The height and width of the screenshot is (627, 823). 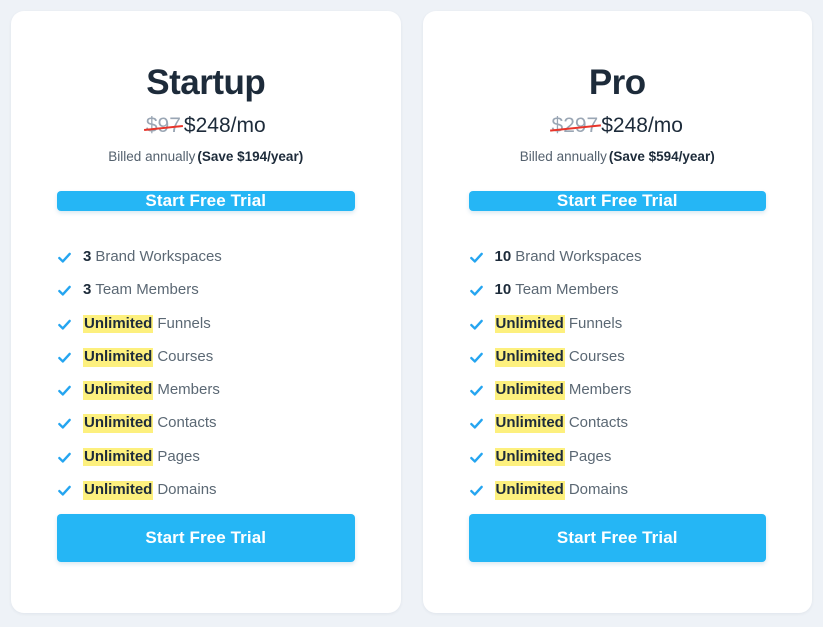 I want to click on original-price: $97, so click(x=163, y=126).